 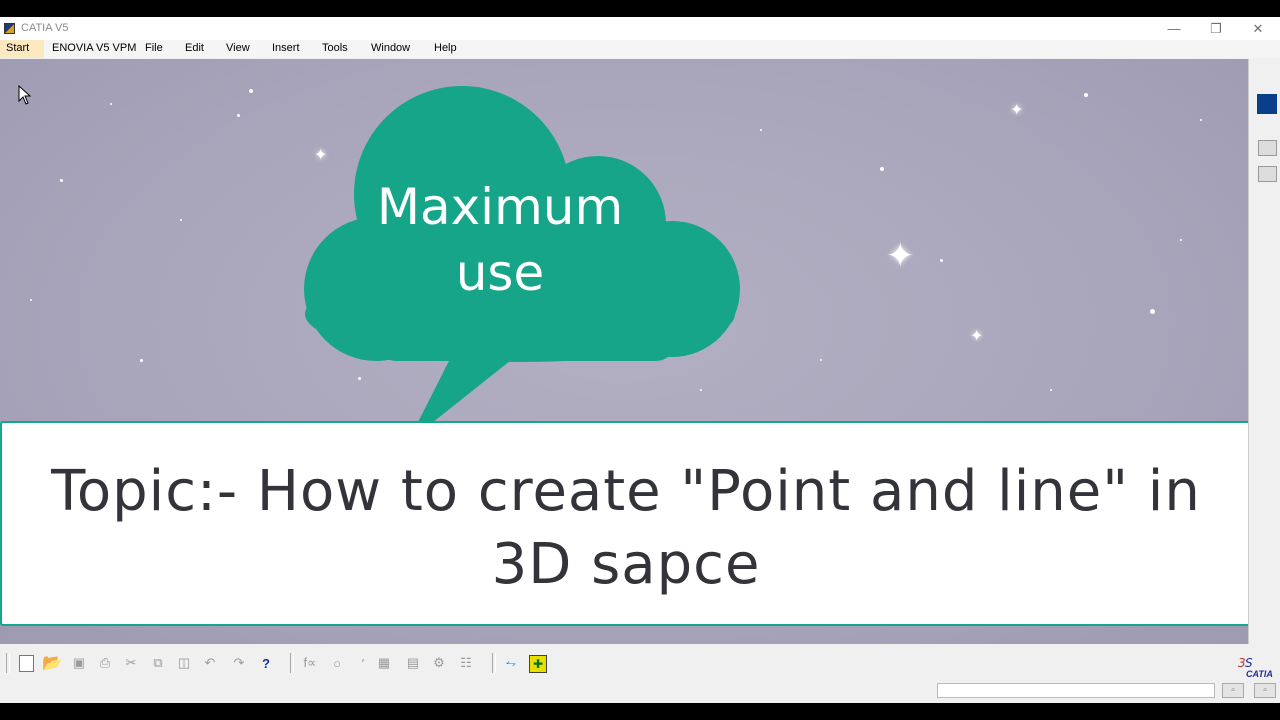 I want to click on svg-text: S, so click(x=1249, y=663).